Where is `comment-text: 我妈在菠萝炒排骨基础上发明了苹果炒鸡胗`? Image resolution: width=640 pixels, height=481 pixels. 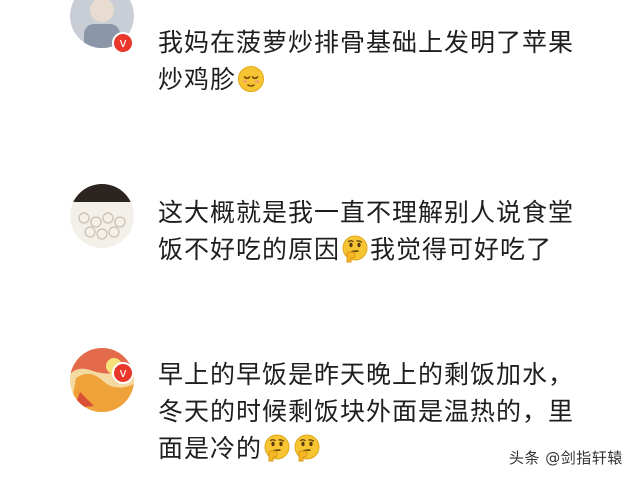
comment-text: 我妈在菠萝炒排骨基础上发明了苹果炒鸡胗 is located at coordinates (378, 61).